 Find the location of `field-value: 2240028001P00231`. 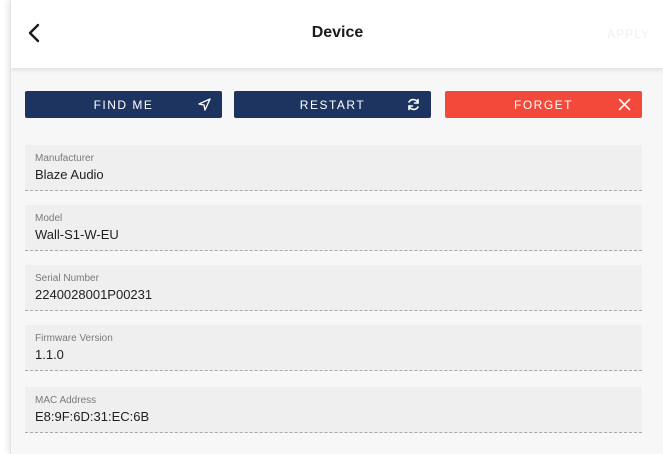

field-value: 2240028001P00231 is located at coordinates (94, 294).